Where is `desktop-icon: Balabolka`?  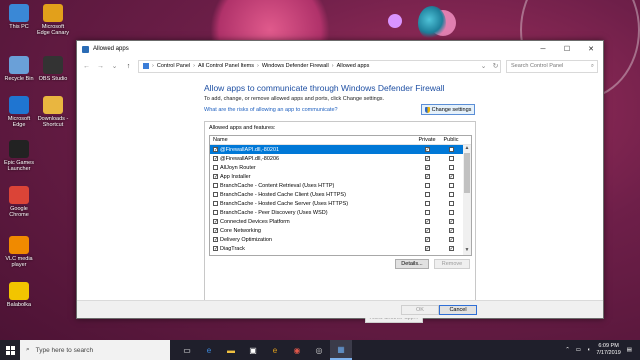
desktop-icon: Balabolka is located at coordinates (19, 295).